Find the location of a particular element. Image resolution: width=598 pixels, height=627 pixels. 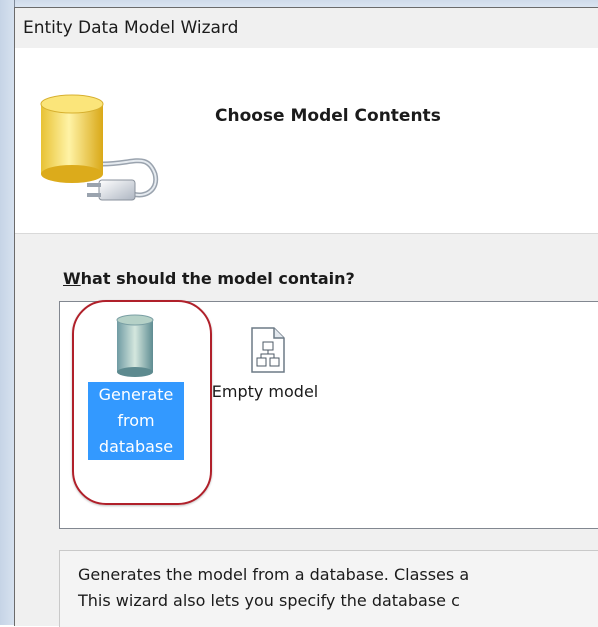

option-generate-from-database: Generate from database is located at coordinates (136, 387).